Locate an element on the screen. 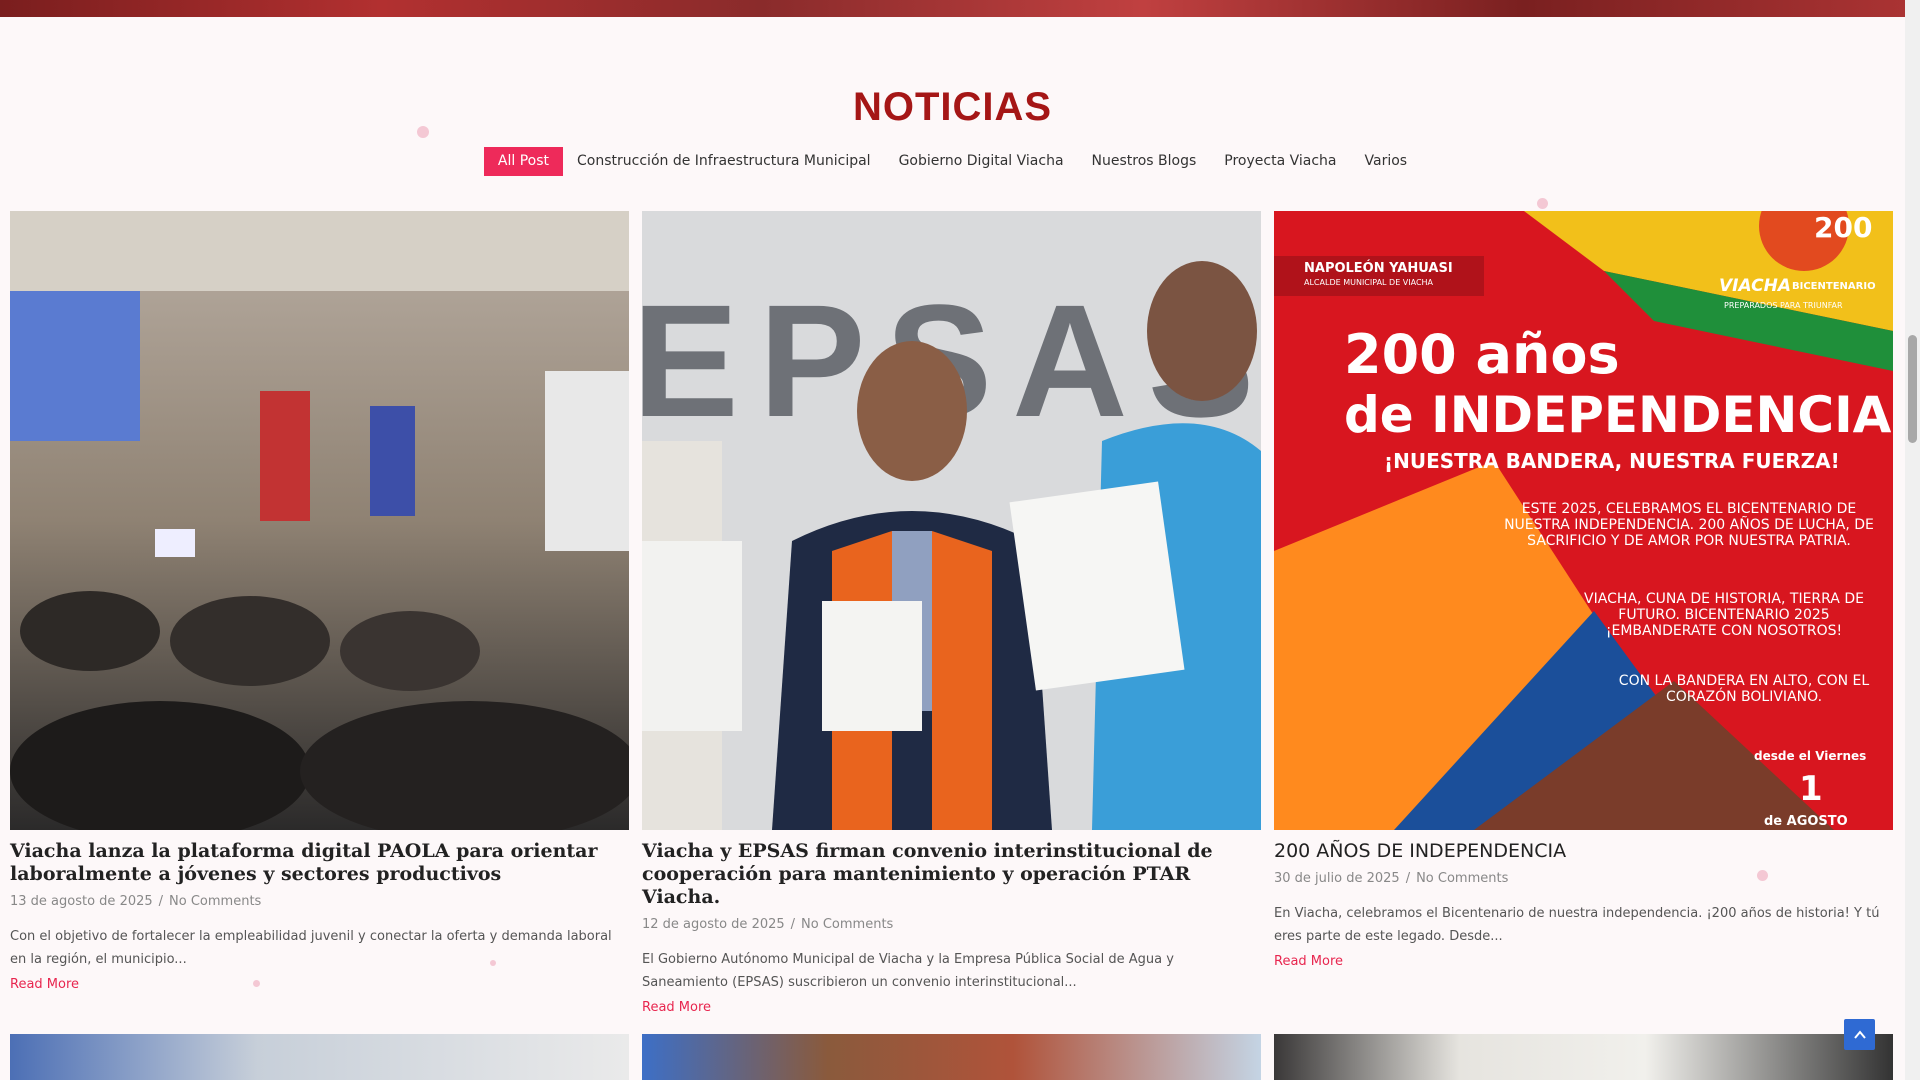 The width and height of the screenshot is (1920, 1080). filter-nuestros-blogs: Nuestros Blogs is located at coordinates (1144, 161).